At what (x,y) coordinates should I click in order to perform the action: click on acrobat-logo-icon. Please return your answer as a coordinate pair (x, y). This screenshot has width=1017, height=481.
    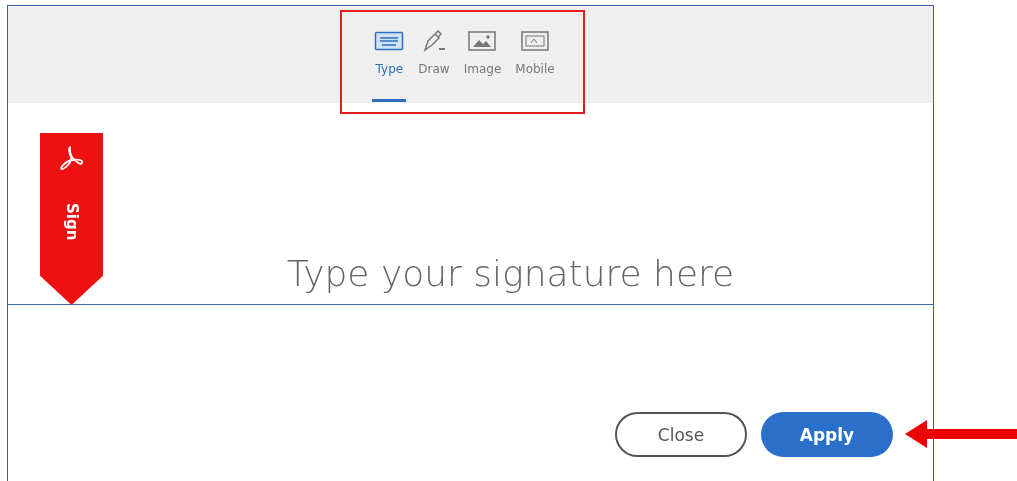
    Looking at the image, I should click on (71, 159).